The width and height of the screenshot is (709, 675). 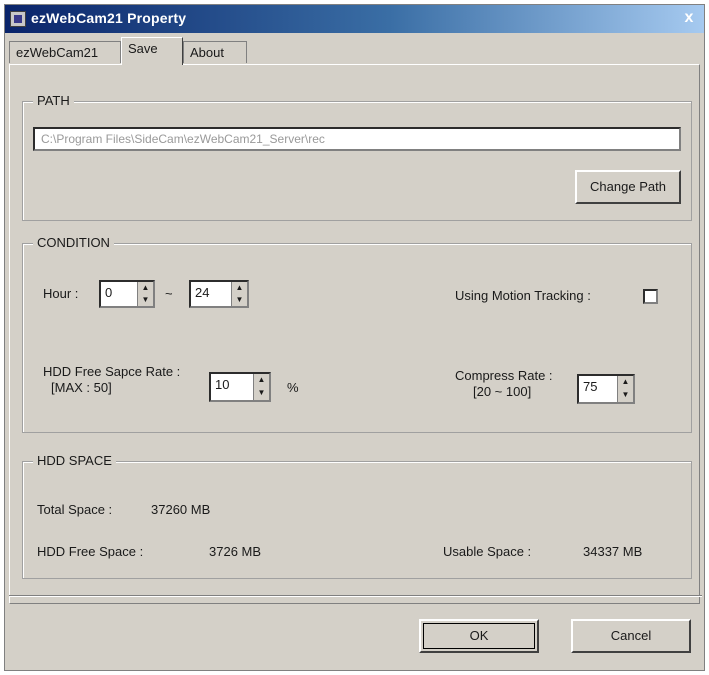 What do you see at coordinates (53, 100) in the screenshot?
I see `path-group-label: PATH` at bounding box center [53, 100].